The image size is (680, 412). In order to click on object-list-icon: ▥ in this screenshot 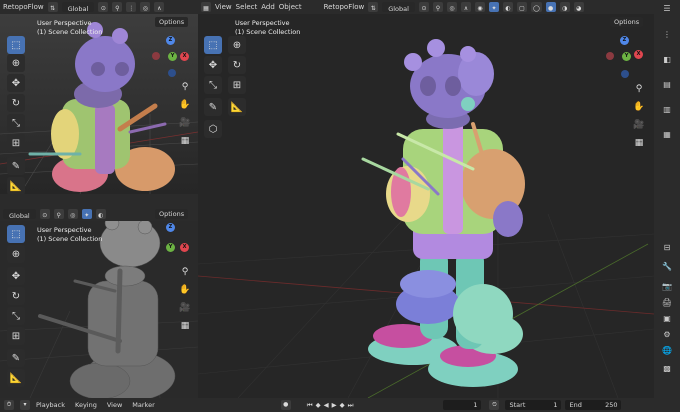, I will do `click(667, 111)`.